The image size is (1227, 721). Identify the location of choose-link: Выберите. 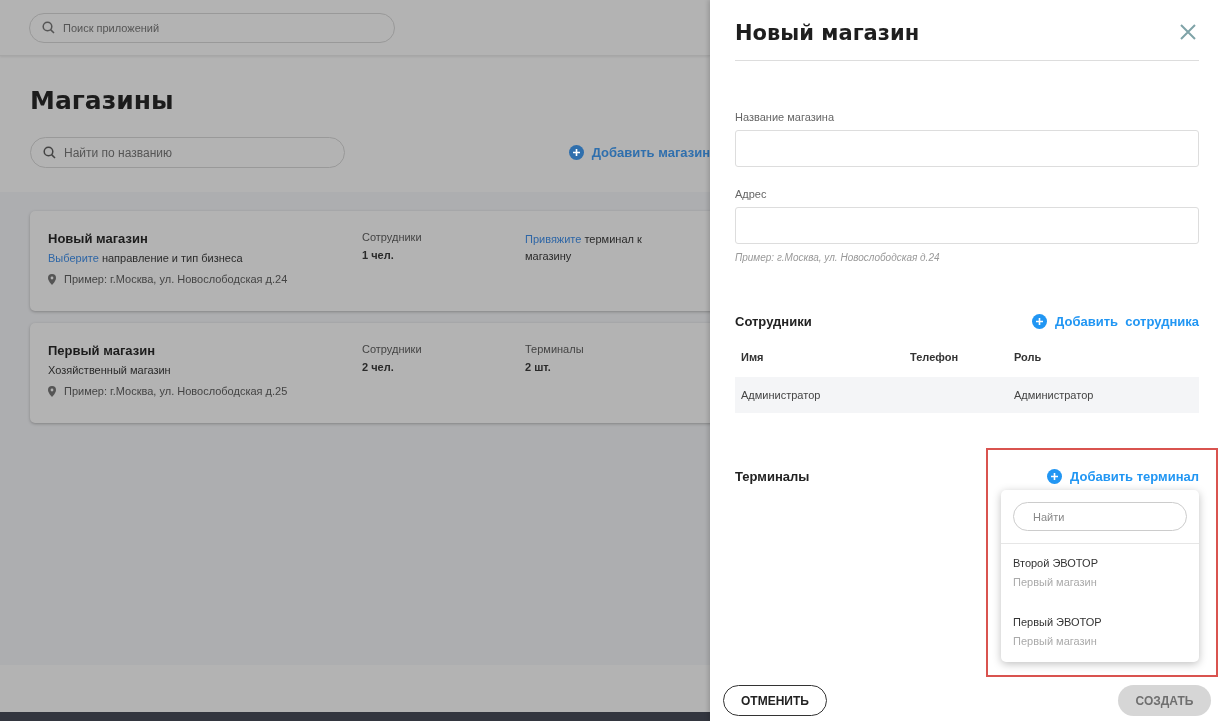
(73, 258).